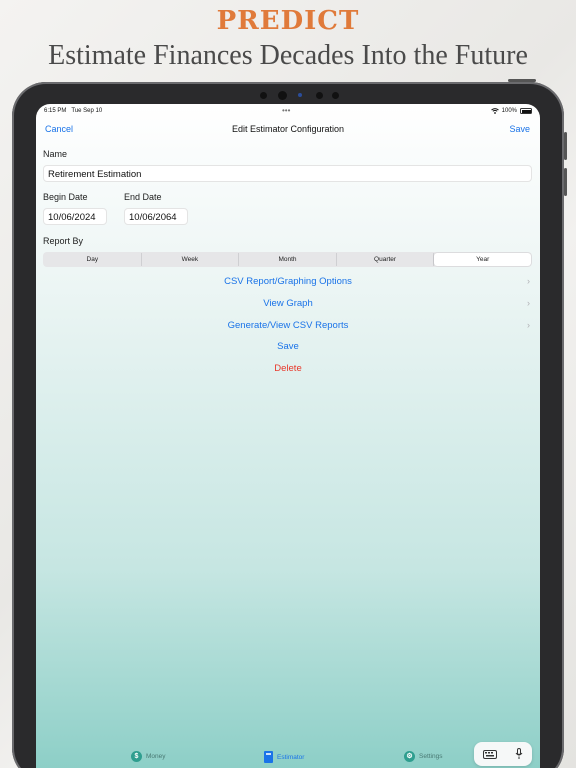 Image resolution: width=576 pixels, height=768 pixels. I want to click on nav-save-button: Save, so click(519, 129).